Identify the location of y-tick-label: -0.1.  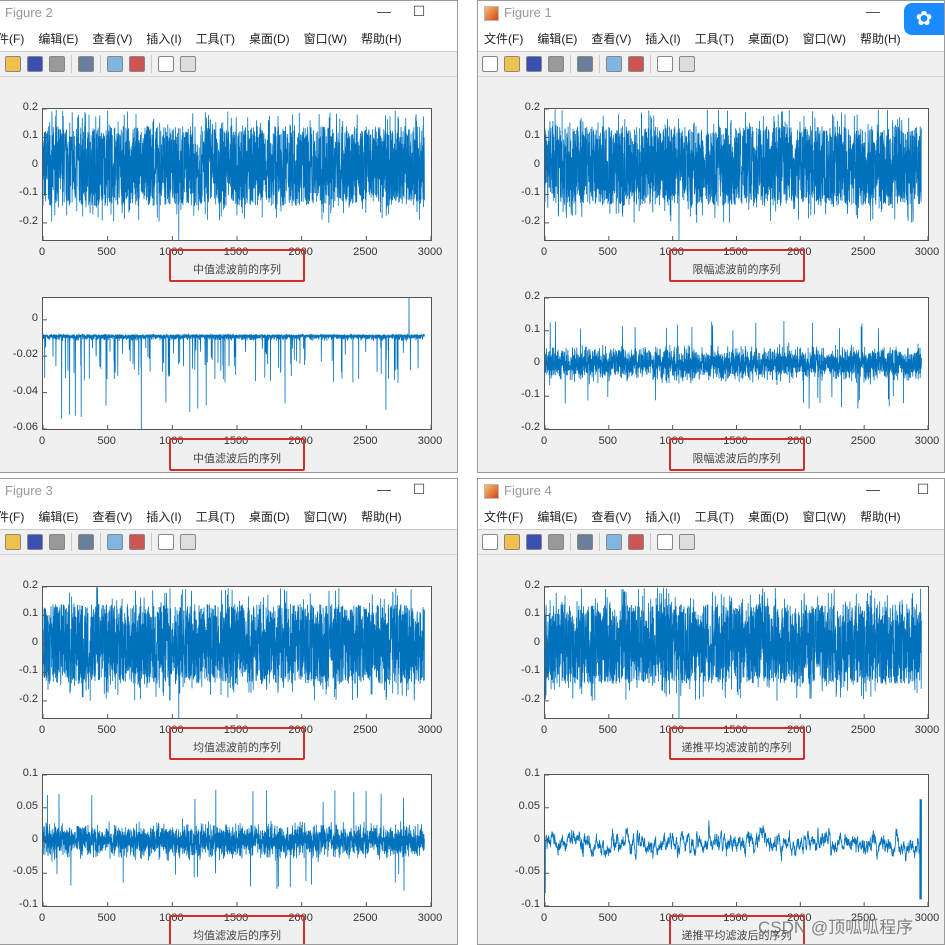
(530, 904).